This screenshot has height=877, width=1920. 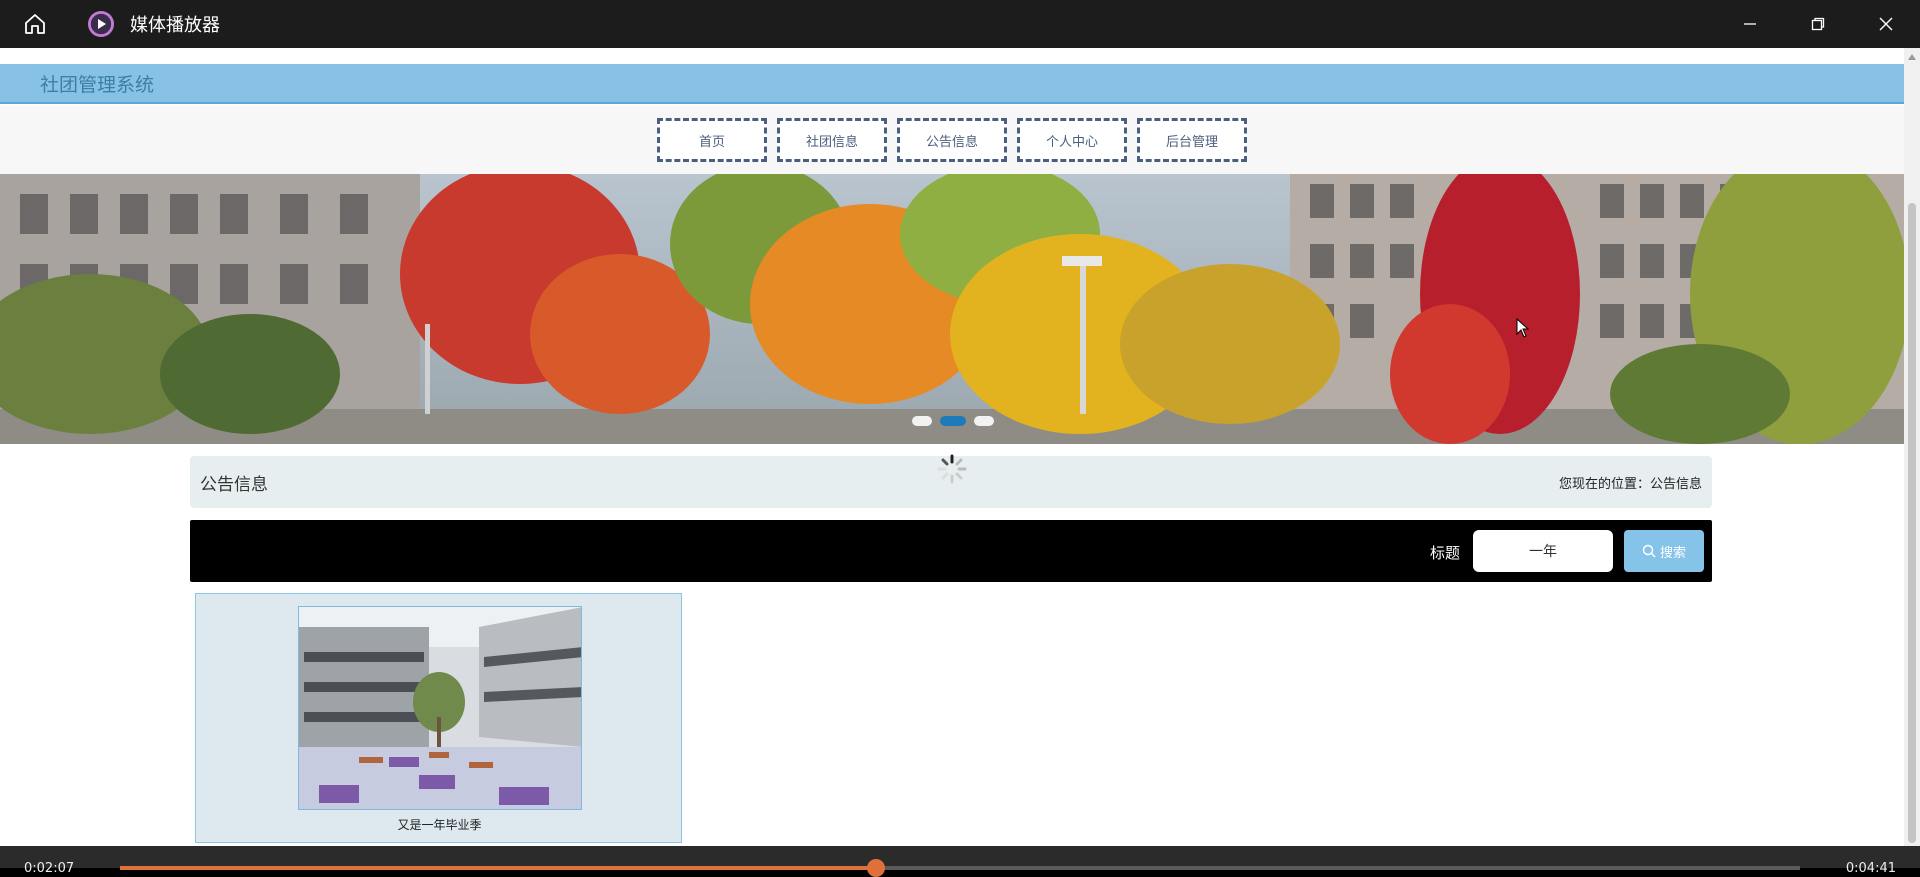 What do you see at coordinates (952, 84) in the screenshot?
I see `site-header: 社团管理系统` at bounding box center [952, 84].